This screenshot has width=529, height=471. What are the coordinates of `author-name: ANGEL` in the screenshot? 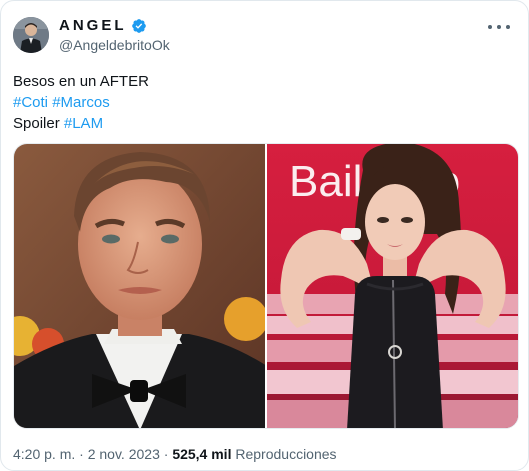 It's located at (103, 25).